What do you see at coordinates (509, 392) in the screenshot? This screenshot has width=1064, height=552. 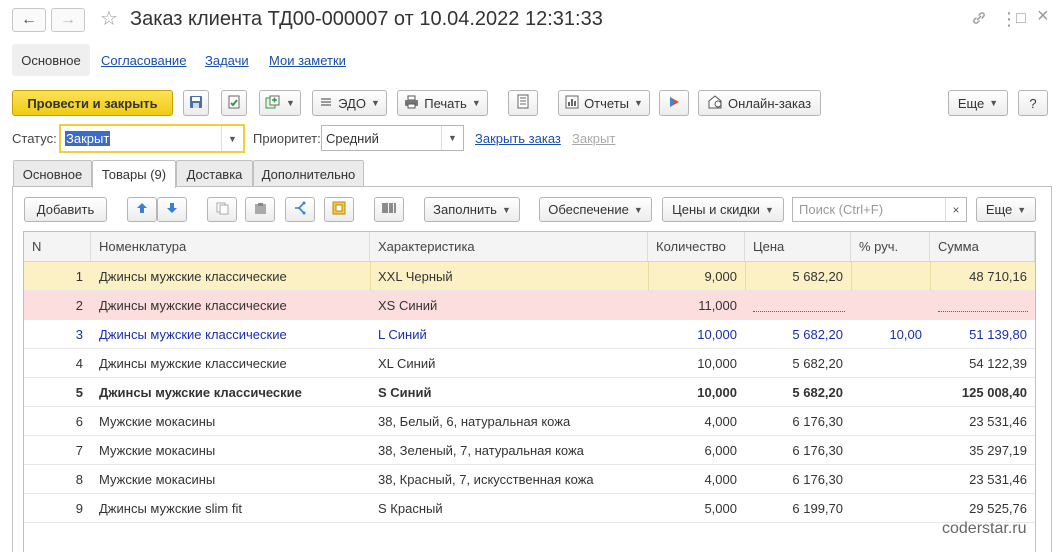 I see `col-characteristic-cell: S Синий` at bounding box center [509, 392].